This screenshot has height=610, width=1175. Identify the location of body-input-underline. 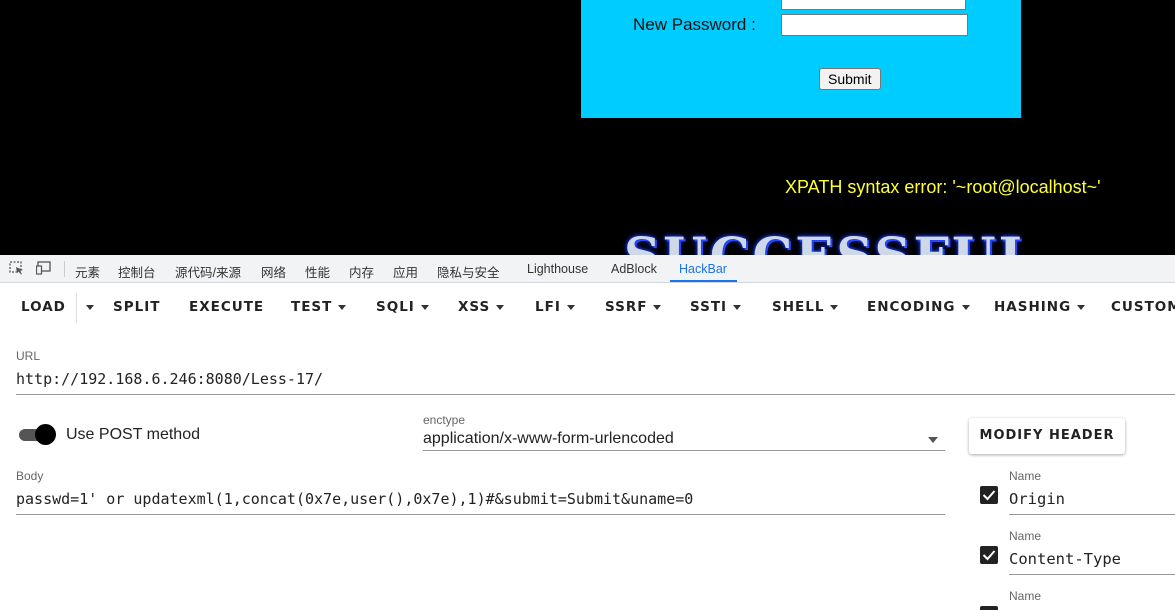
(480, 514).